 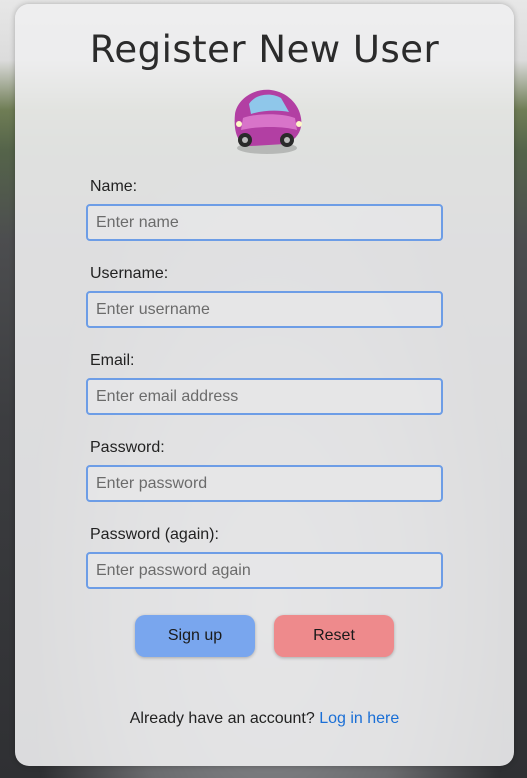 What do you see at coordinates (112, 360) in the screenshot?
I see `email-label: Email:` at bounding box center [112, 360].